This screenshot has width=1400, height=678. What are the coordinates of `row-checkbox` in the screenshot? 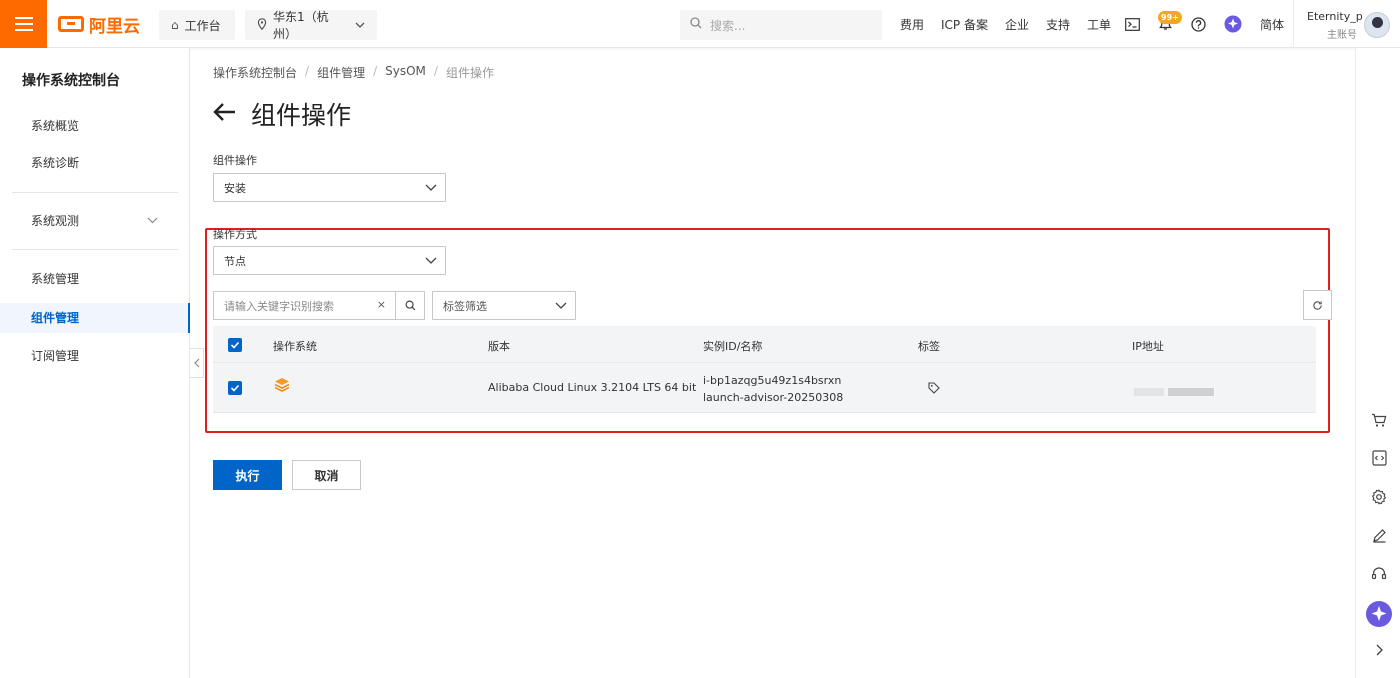 It's located at (235, 388).